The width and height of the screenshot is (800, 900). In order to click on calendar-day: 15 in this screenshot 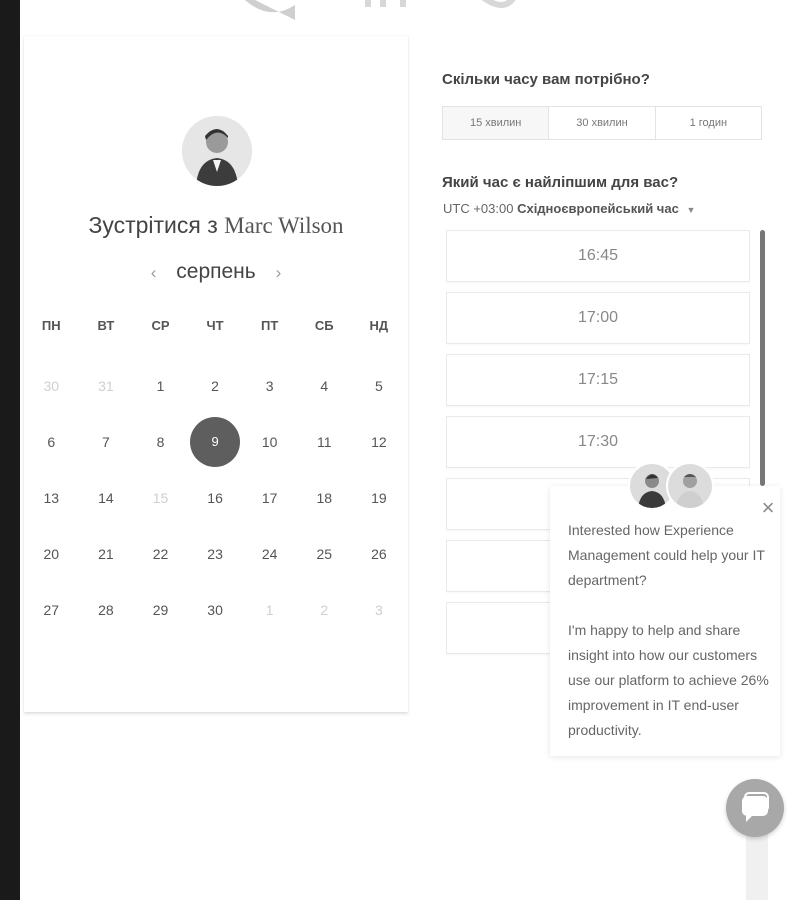, I will do `click(160, 498)`.